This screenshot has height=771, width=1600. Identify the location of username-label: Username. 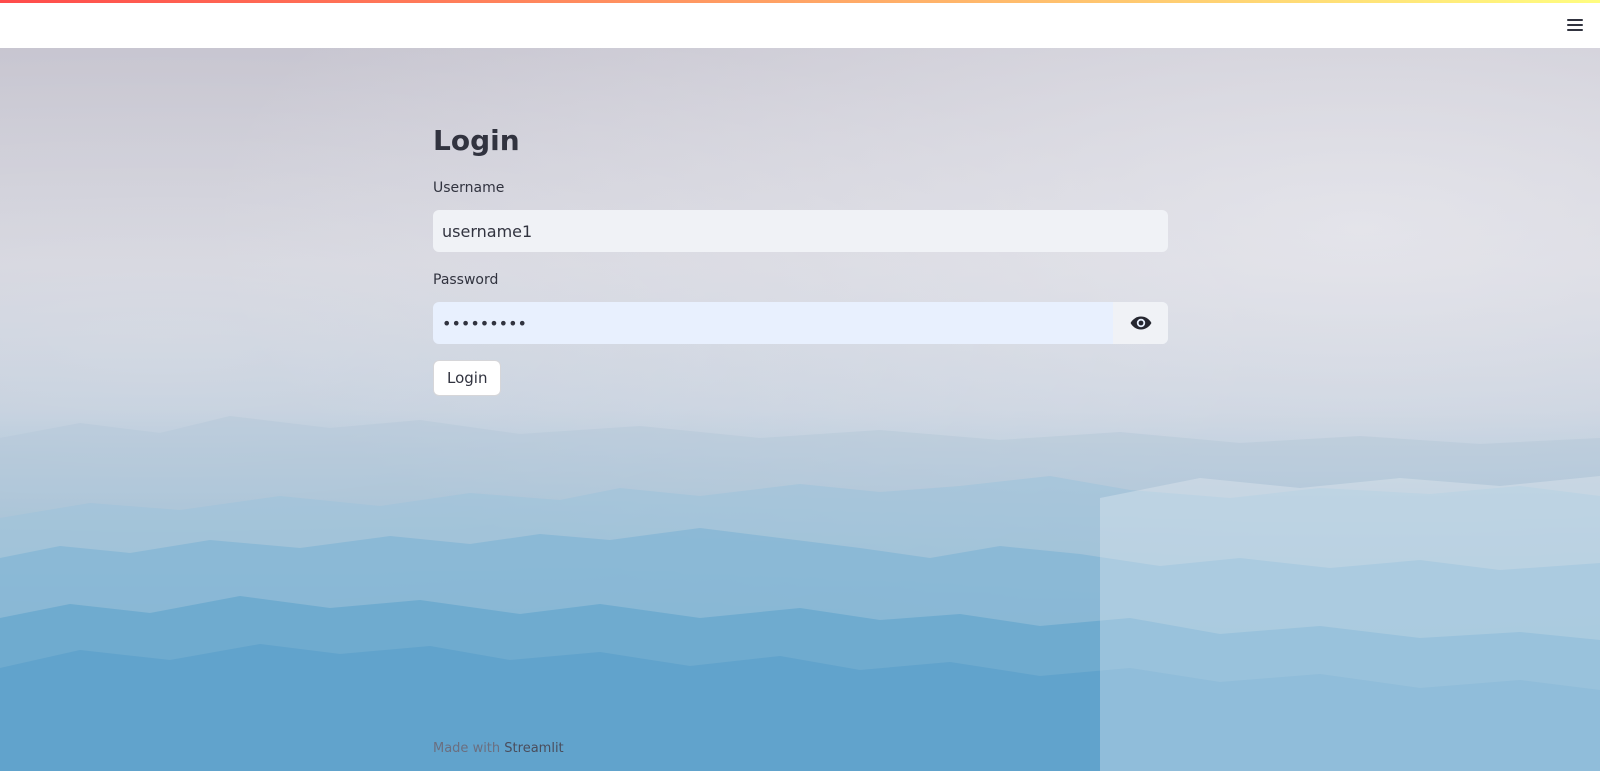
(469, 188).